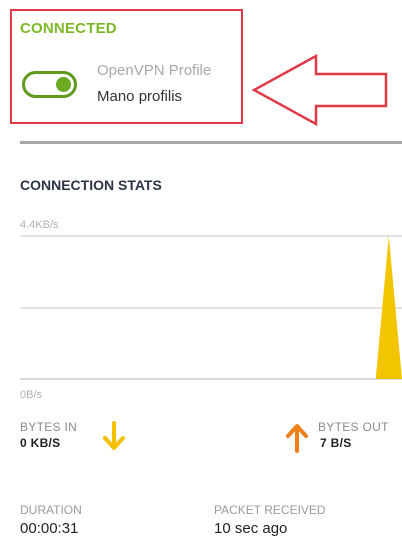 The width and height of the screenshot is (402, 540). What do you see at coordinates (319, 90) in the screenshot?
I see `annotation-arrow-icon` at bounding box center [319, 90].